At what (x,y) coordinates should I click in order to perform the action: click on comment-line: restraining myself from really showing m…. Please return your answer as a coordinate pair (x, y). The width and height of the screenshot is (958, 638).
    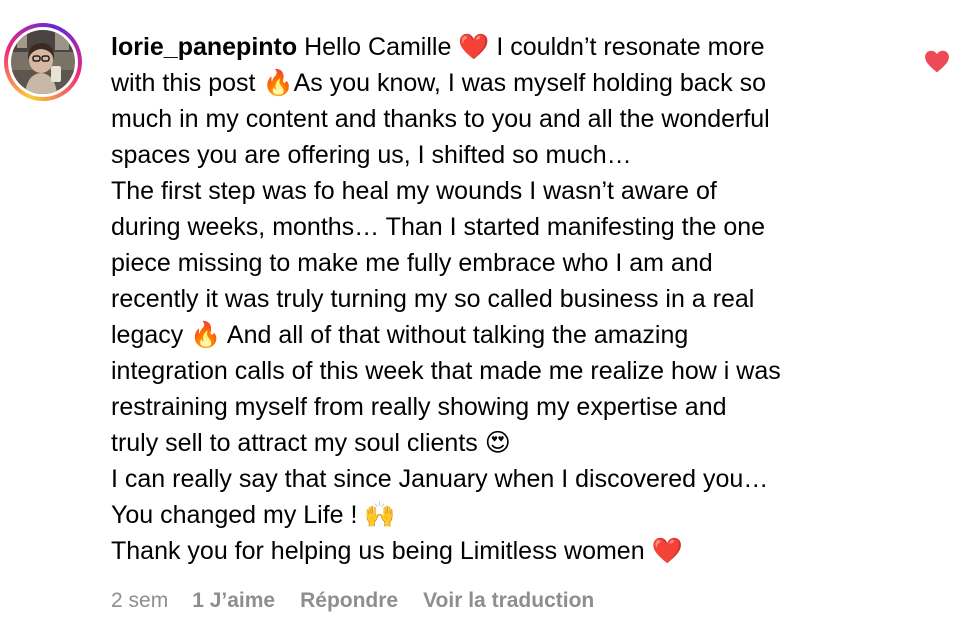
    Looking at the image, I should click on (419, 407).